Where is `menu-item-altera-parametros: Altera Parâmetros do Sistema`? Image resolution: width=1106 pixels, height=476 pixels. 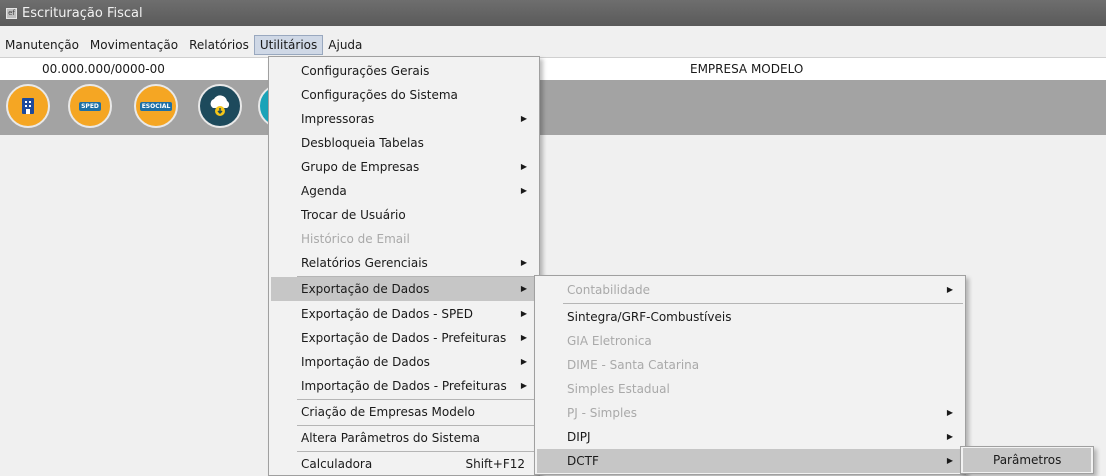
menu-item-altera-parametros: Altera Parâmetros do Sistema is located at coordinates (404, 438).